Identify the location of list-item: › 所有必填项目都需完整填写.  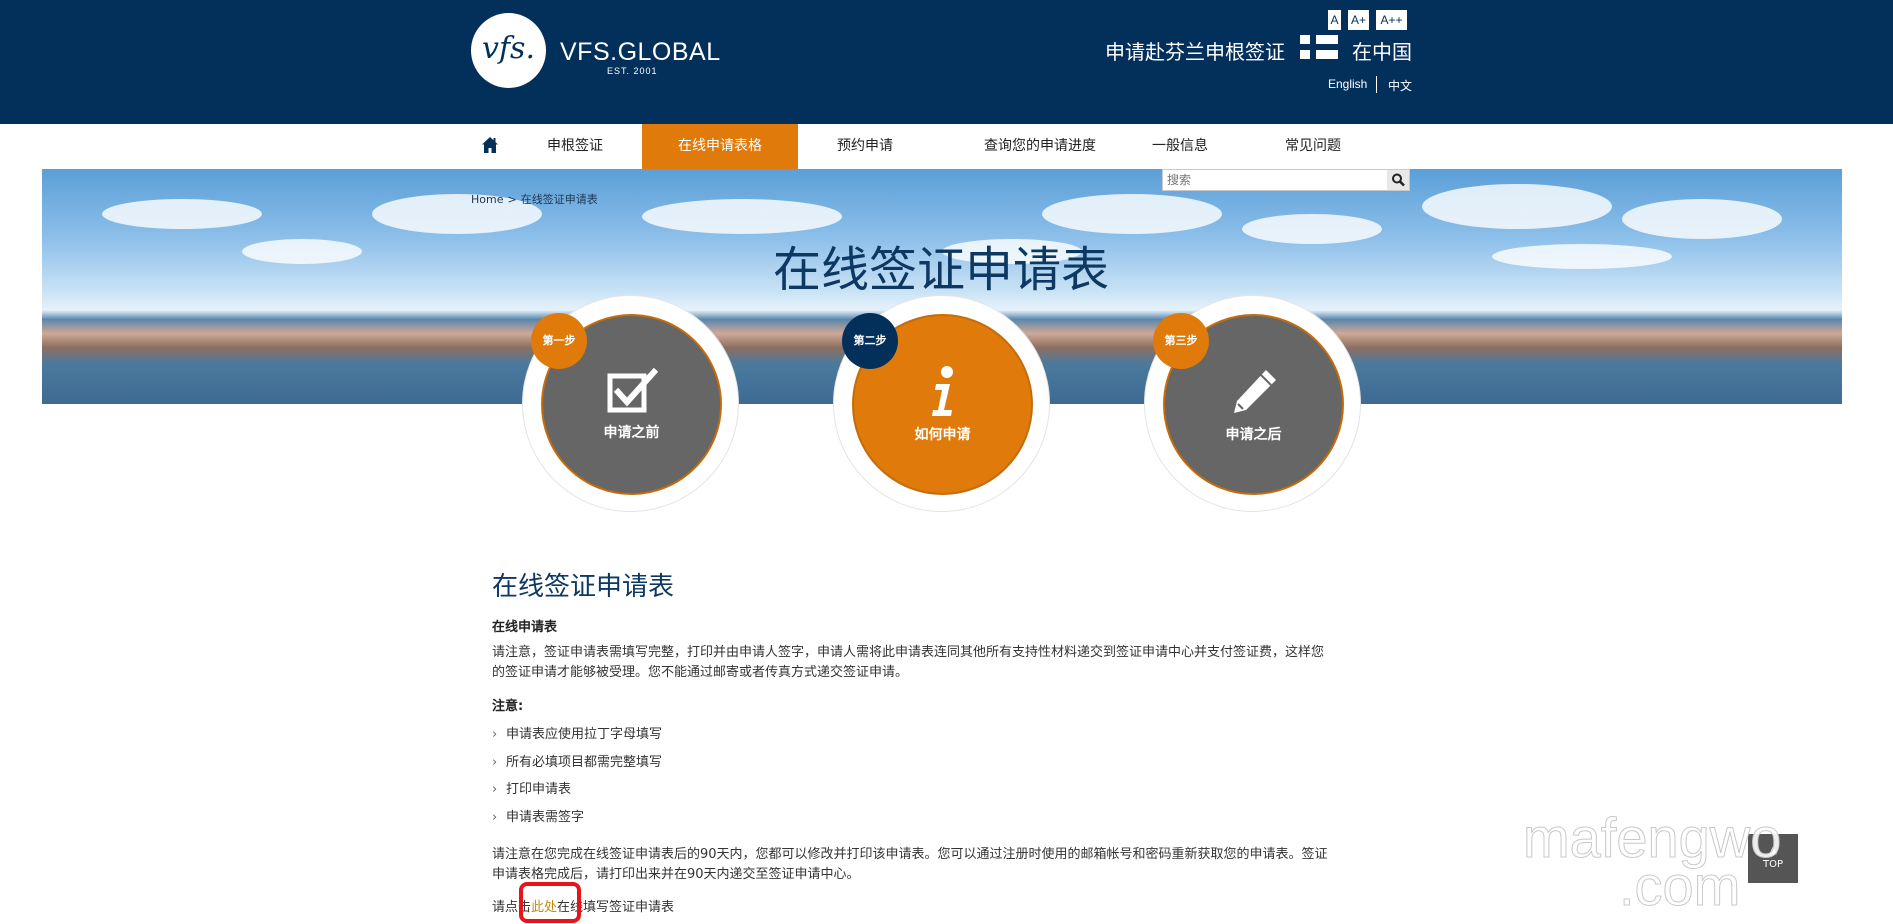
(577, 760).